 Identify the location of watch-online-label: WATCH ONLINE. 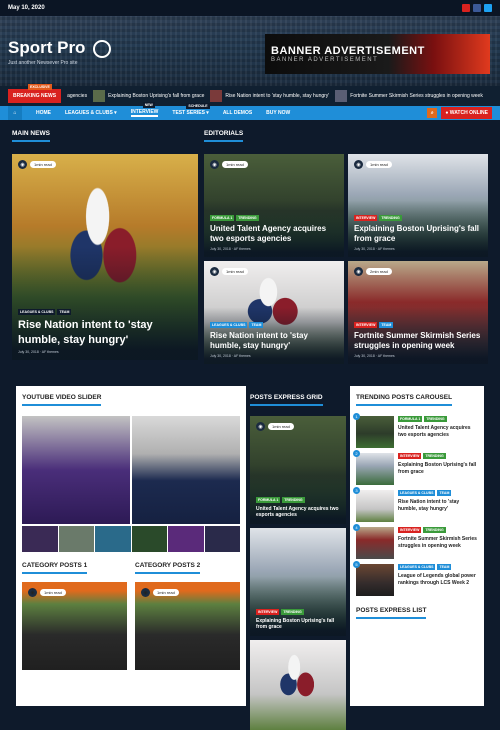
(469, 113).